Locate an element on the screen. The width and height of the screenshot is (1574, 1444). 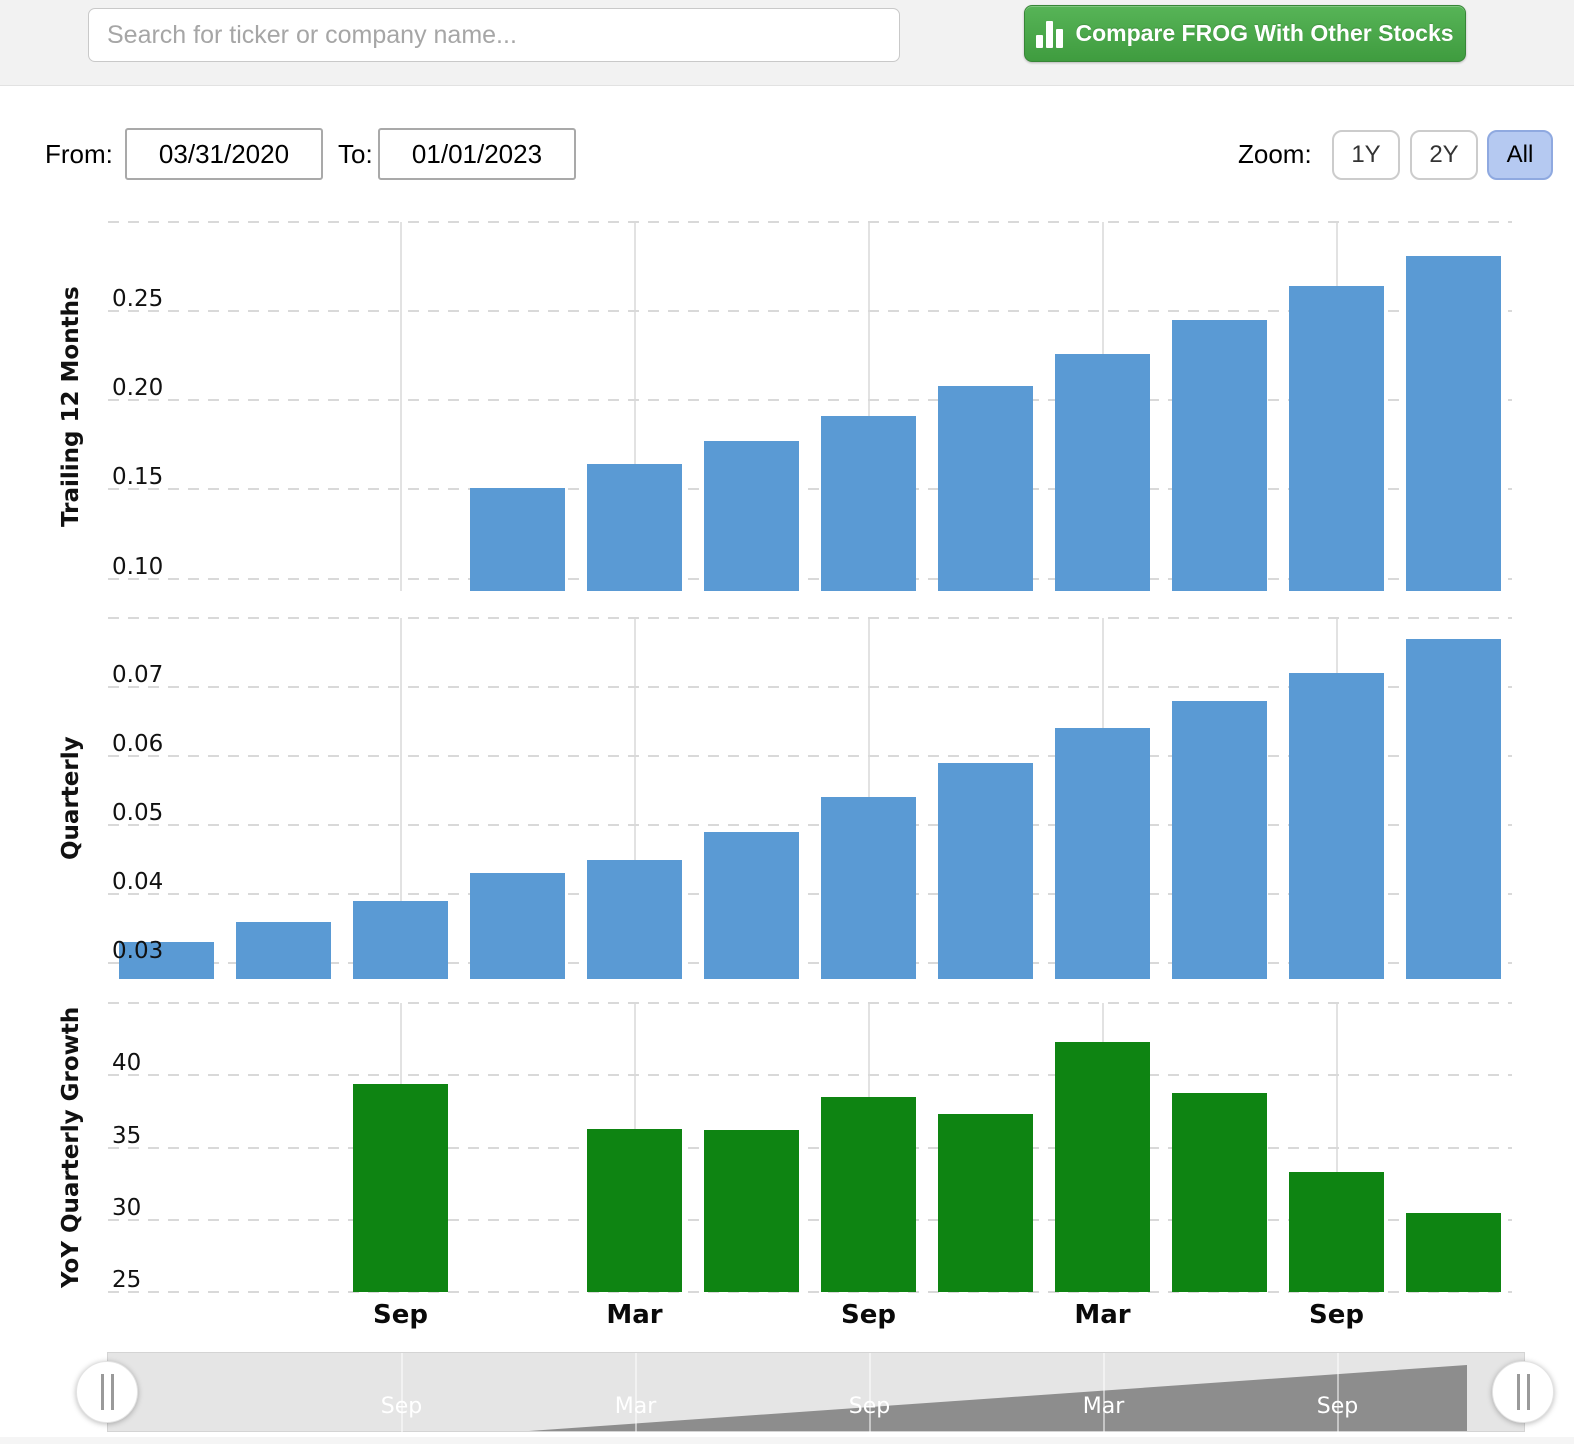
axis-title-quarterly: Quarterly is located at coordinates (71, 798).